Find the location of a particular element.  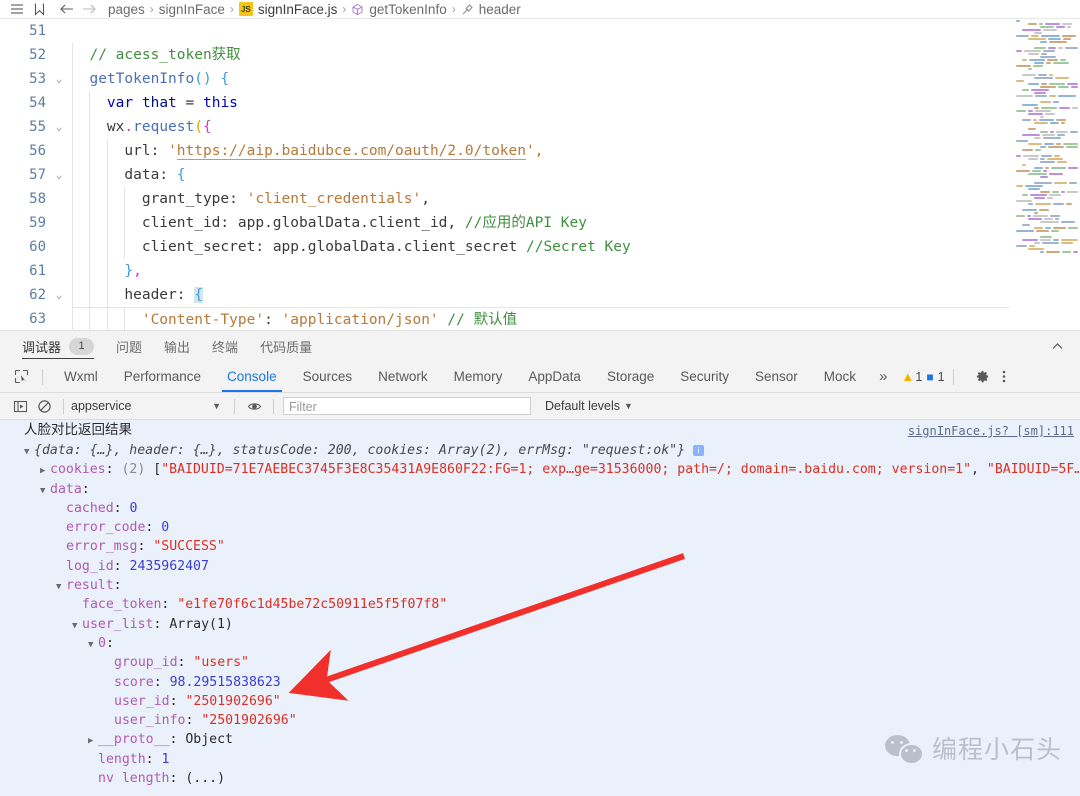

code-line: 55 ⌄ wx.request({ is located at coordinates (505, 127).